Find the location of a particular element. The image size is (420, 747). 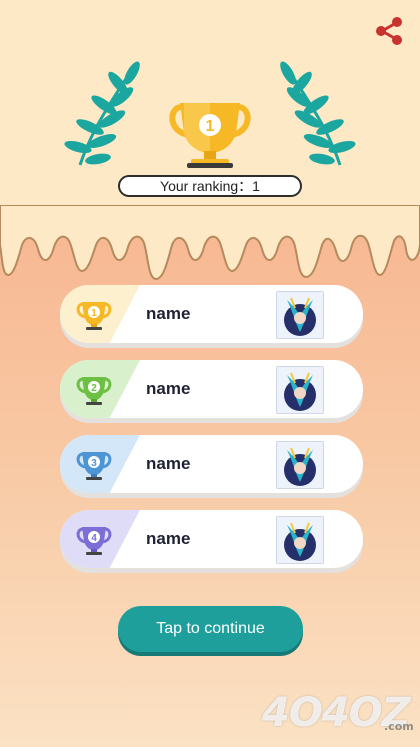

rank-row-4: 4 name is located at coordinates (211, 539).